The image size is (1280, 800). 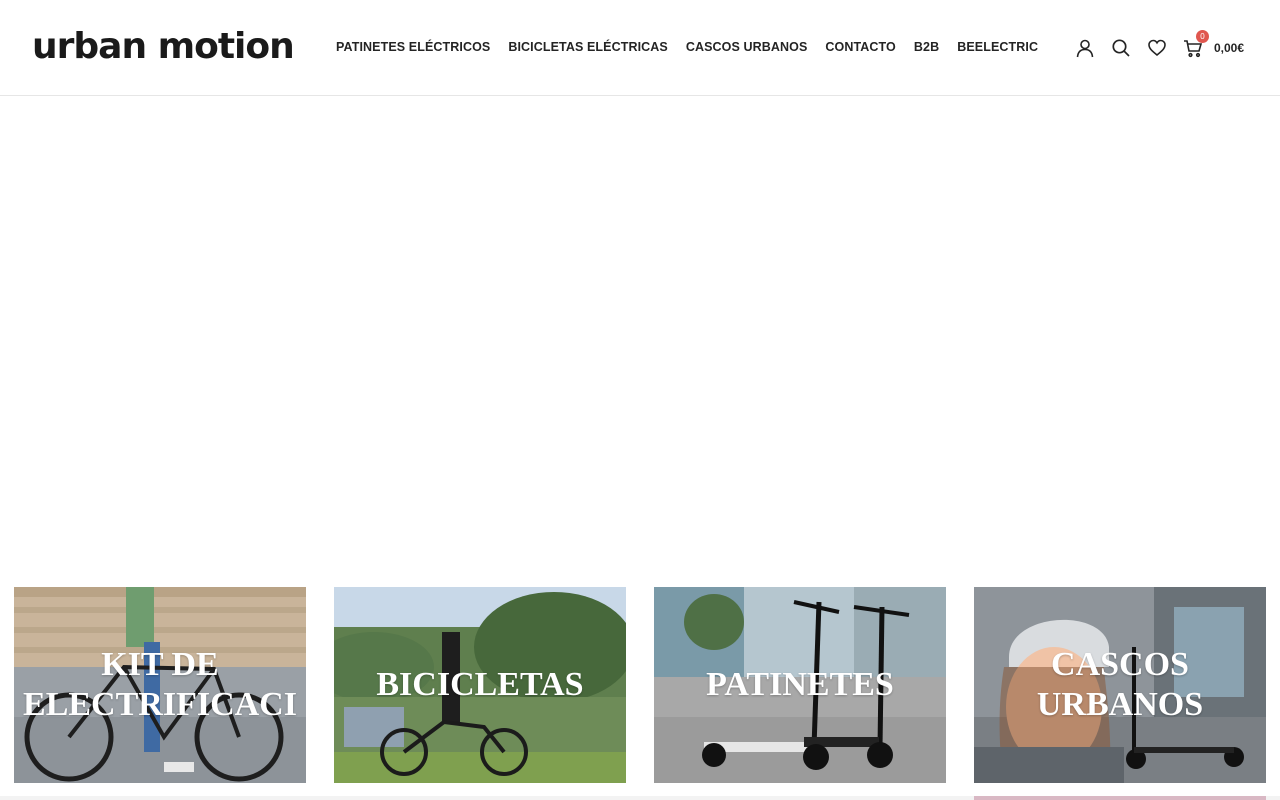 What do you see at coordinates (1195, 44) in the screenshot?
I see `cart-icon: 0` at bounding box center [1195, 44].